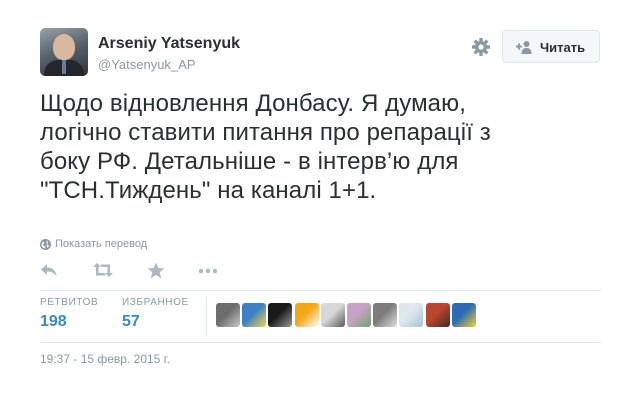  I want to click on tweet-text-line: логічно ставити питання про репарації з, so click(265, 132).